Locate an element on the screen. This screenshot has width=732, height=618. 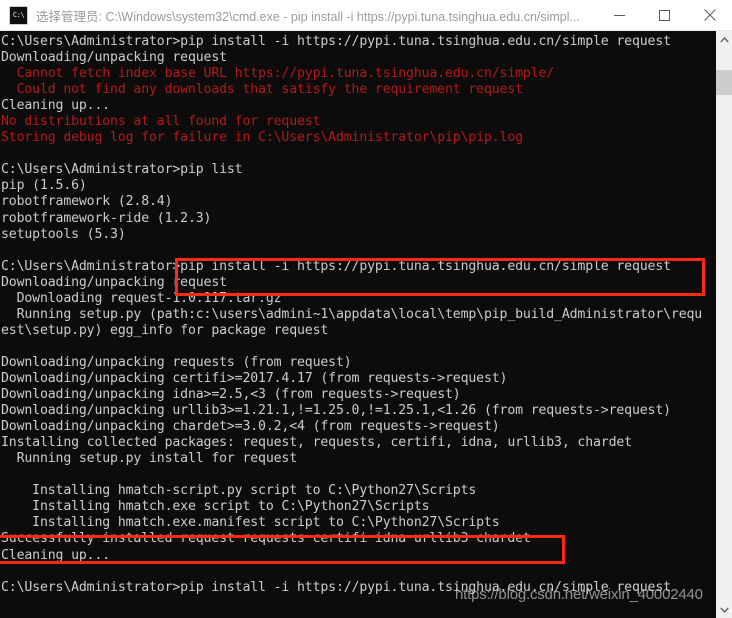
minimize-button is located at coordinates (619, 15).